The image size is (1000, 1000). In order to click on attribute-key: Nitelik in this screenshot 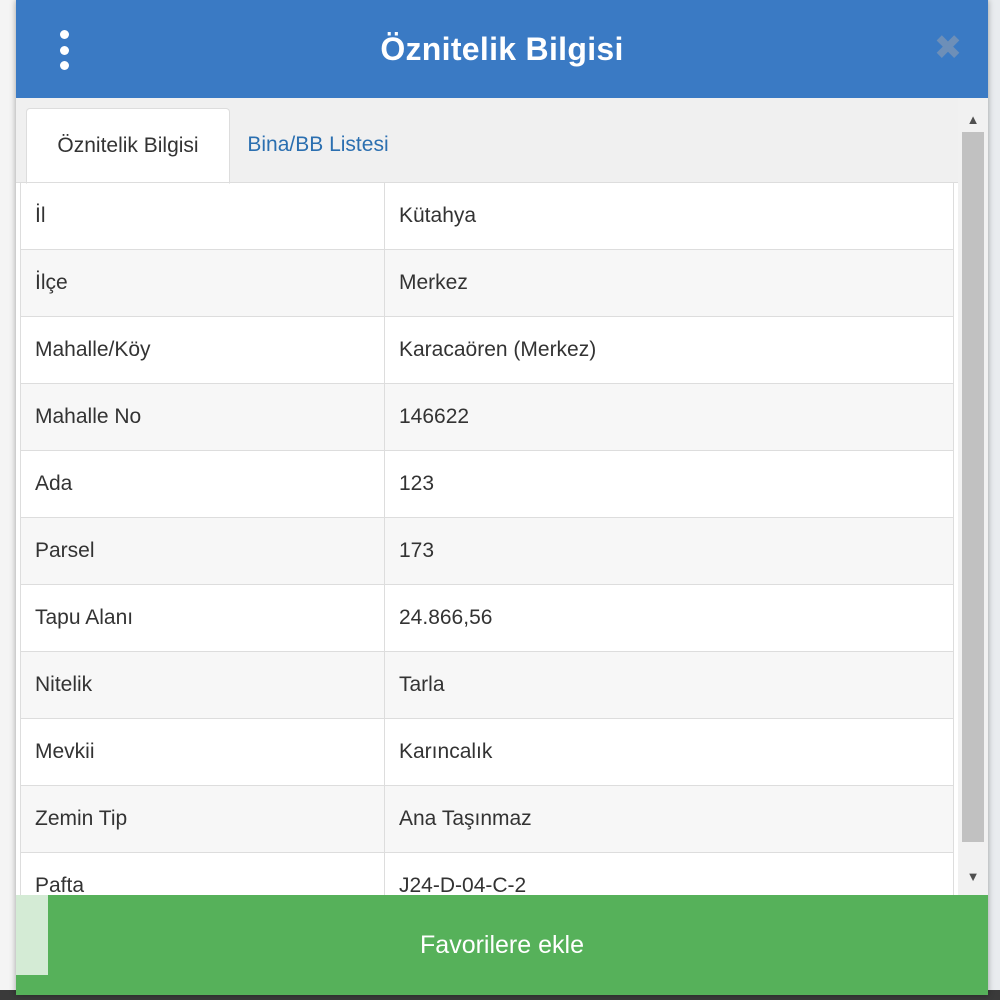, I will do `click(202, 685)`.